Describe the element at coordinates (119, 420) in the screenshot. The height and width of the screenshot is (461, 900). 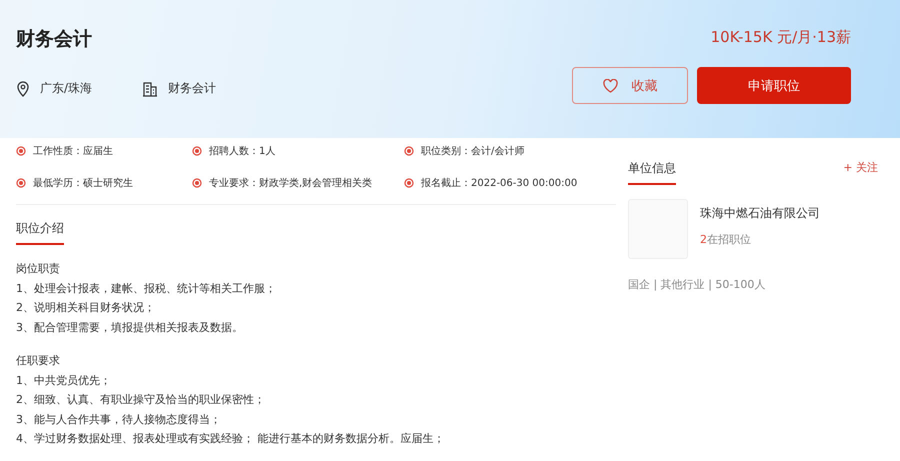
I see `description-line: 3、能与人合作共事，待人接物态度得当；` at that location.